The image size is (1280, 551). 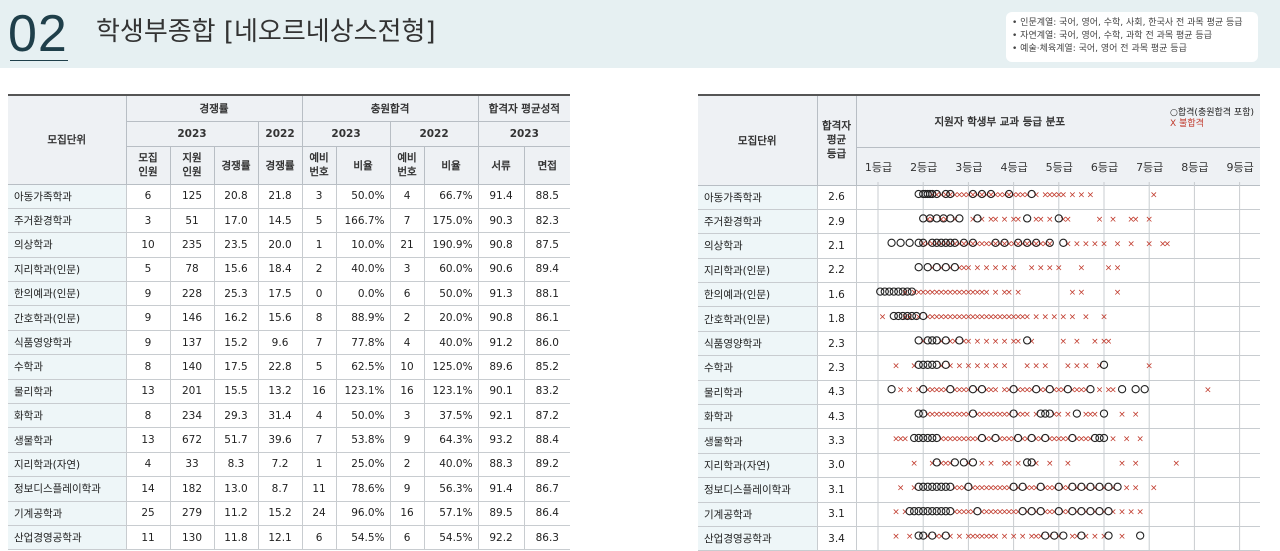 What do you see at coordinates (363, 392) in the screenshot?
I see `data-cell: 123.1%` at bounding box center [363, 392].